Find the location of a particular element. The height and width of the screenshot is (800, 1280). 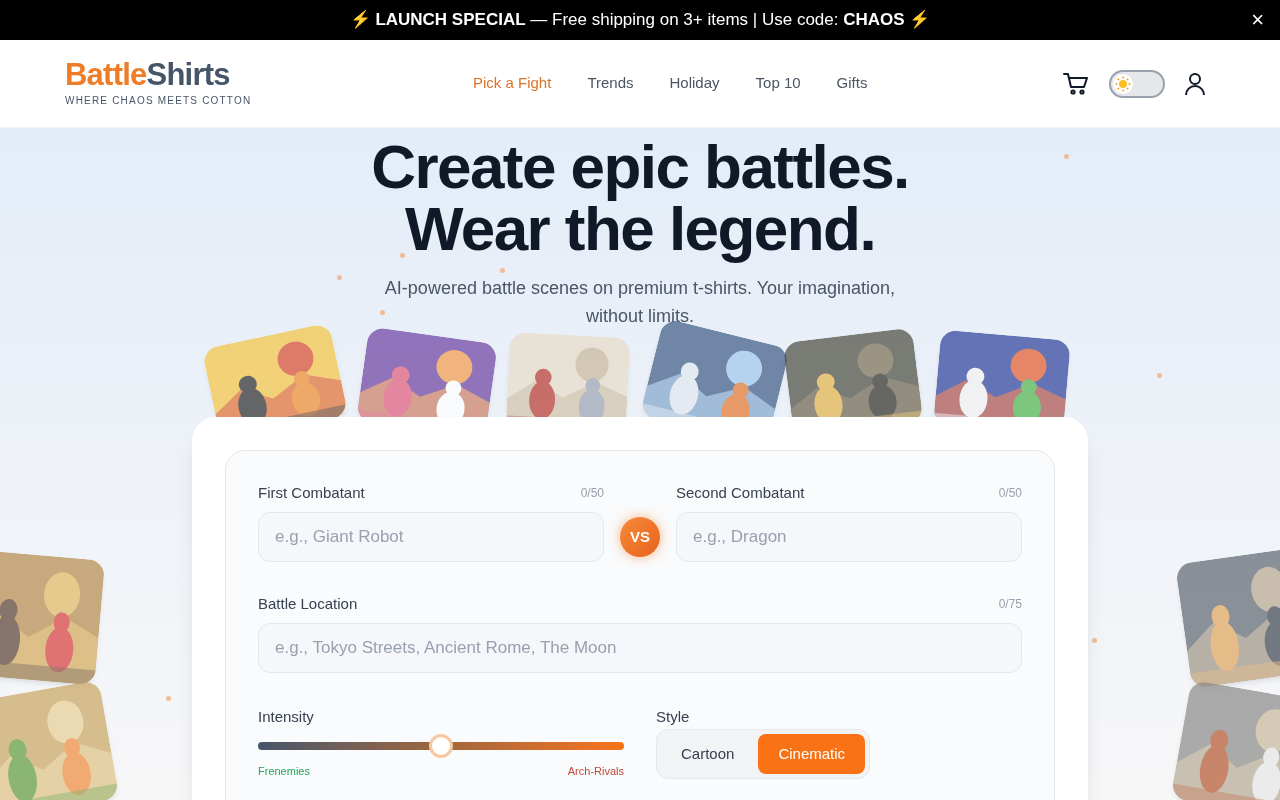

logo-text: BattleShirts is located at coordinates (195, 75).